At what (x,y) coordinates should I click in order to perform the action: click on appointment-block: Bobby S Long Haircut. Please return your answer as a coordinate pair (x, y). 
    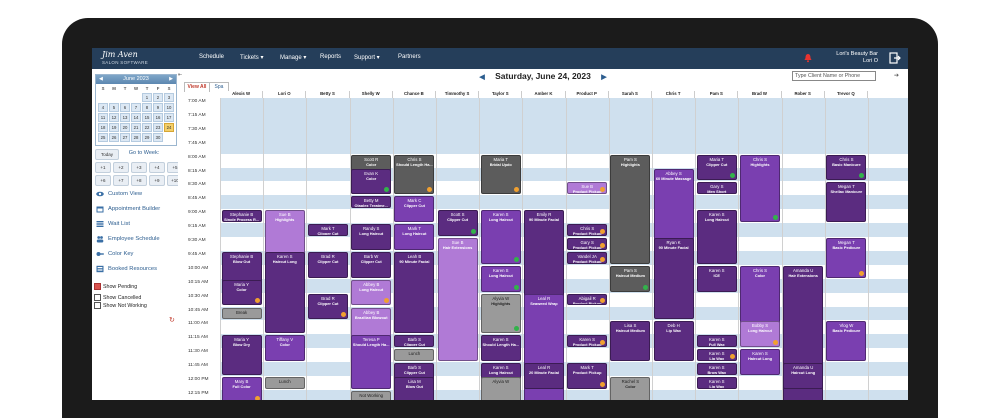
    Looking at the image, I should click on (760, 334).